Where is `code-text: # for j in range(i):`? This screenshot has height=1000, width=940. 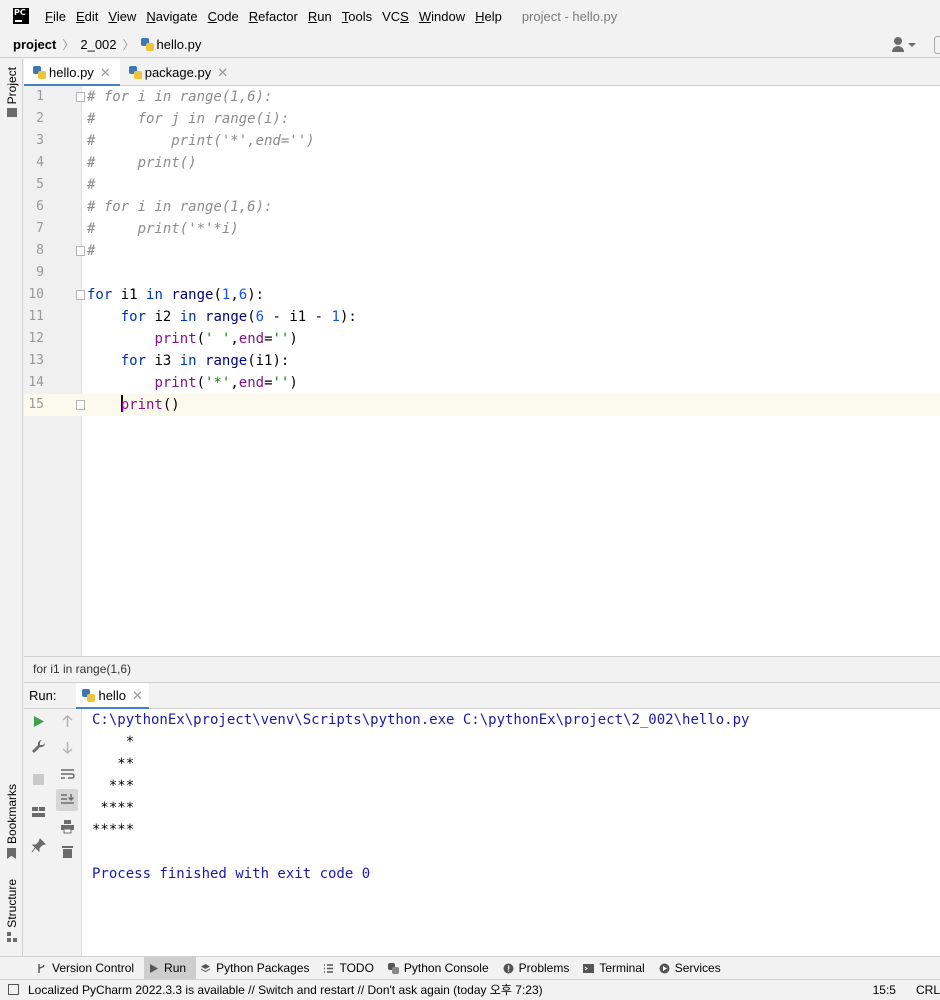
code-text: # for j in range(i): is located at coordinates (188, 119).